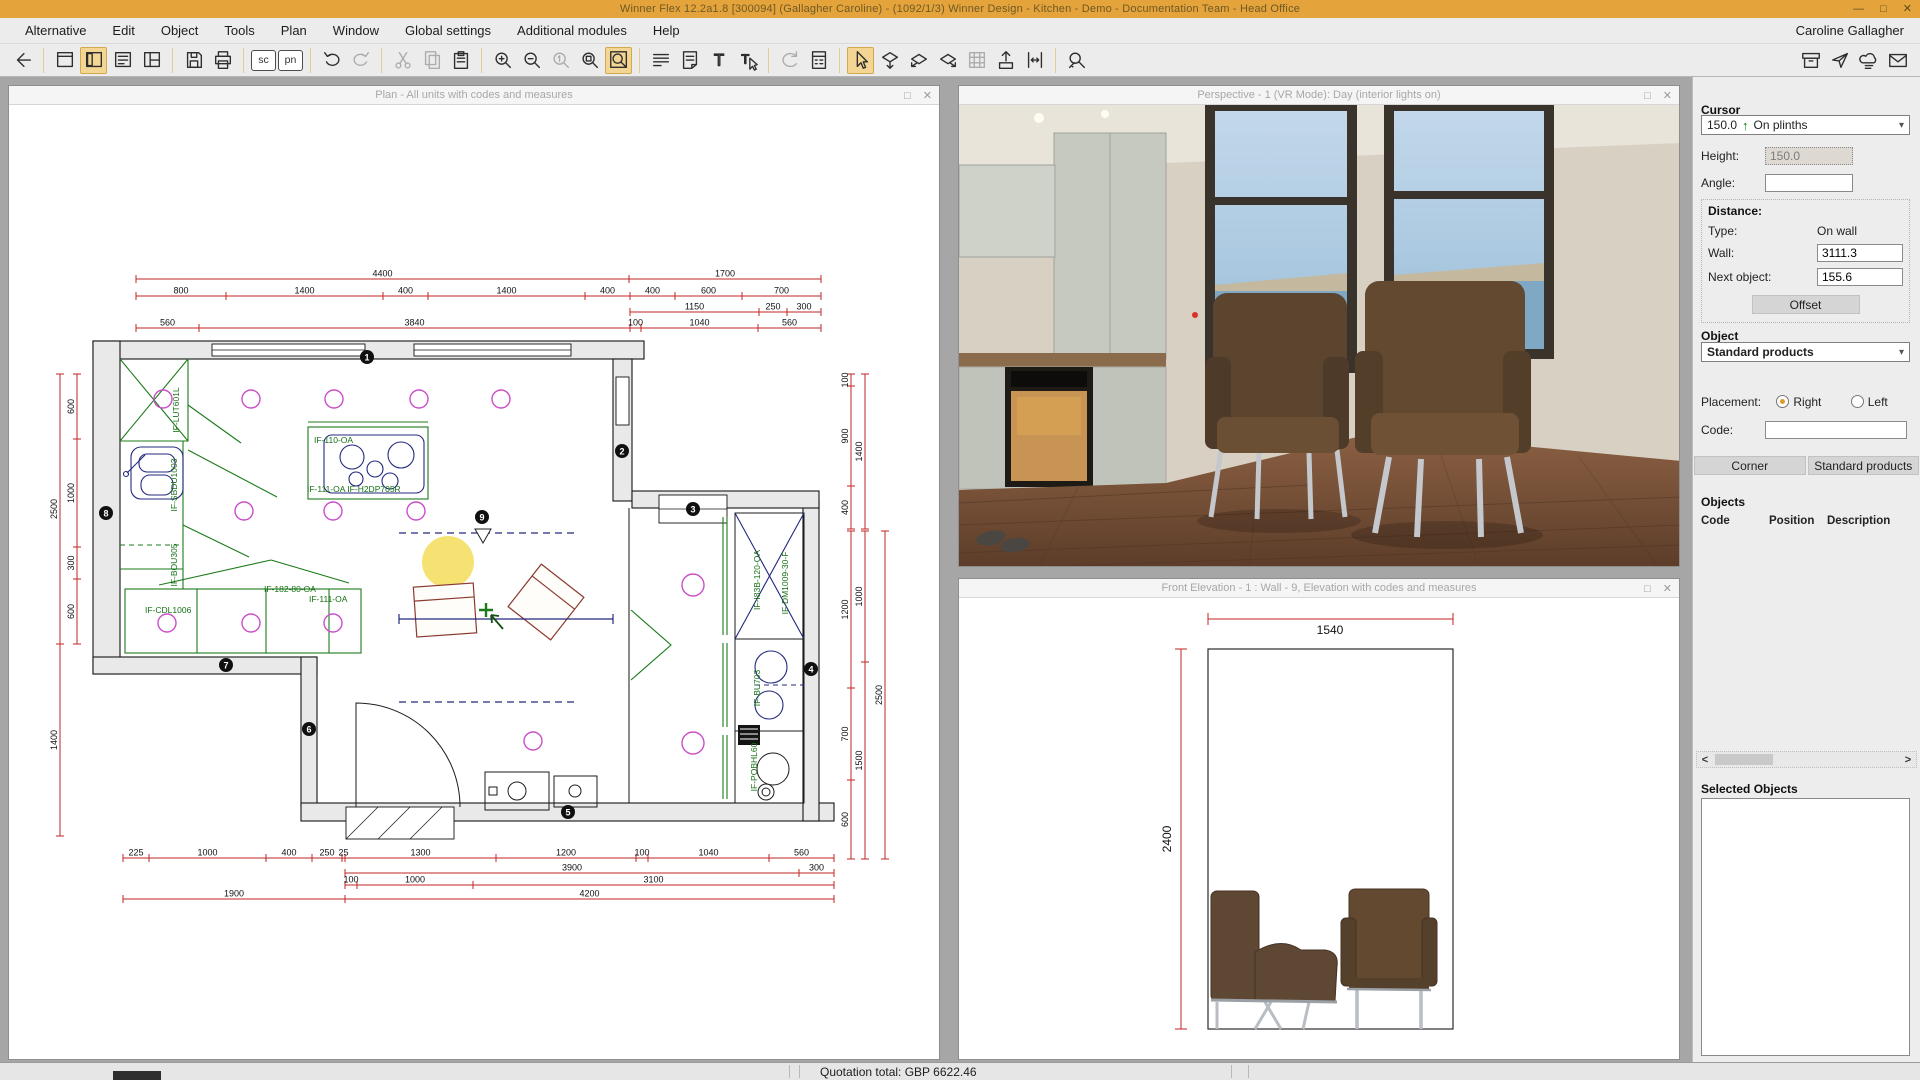 The height and width of the screenshot is (1080, 1920). I want to click on perspective-maximize-icon: □, so click(1647, 96).